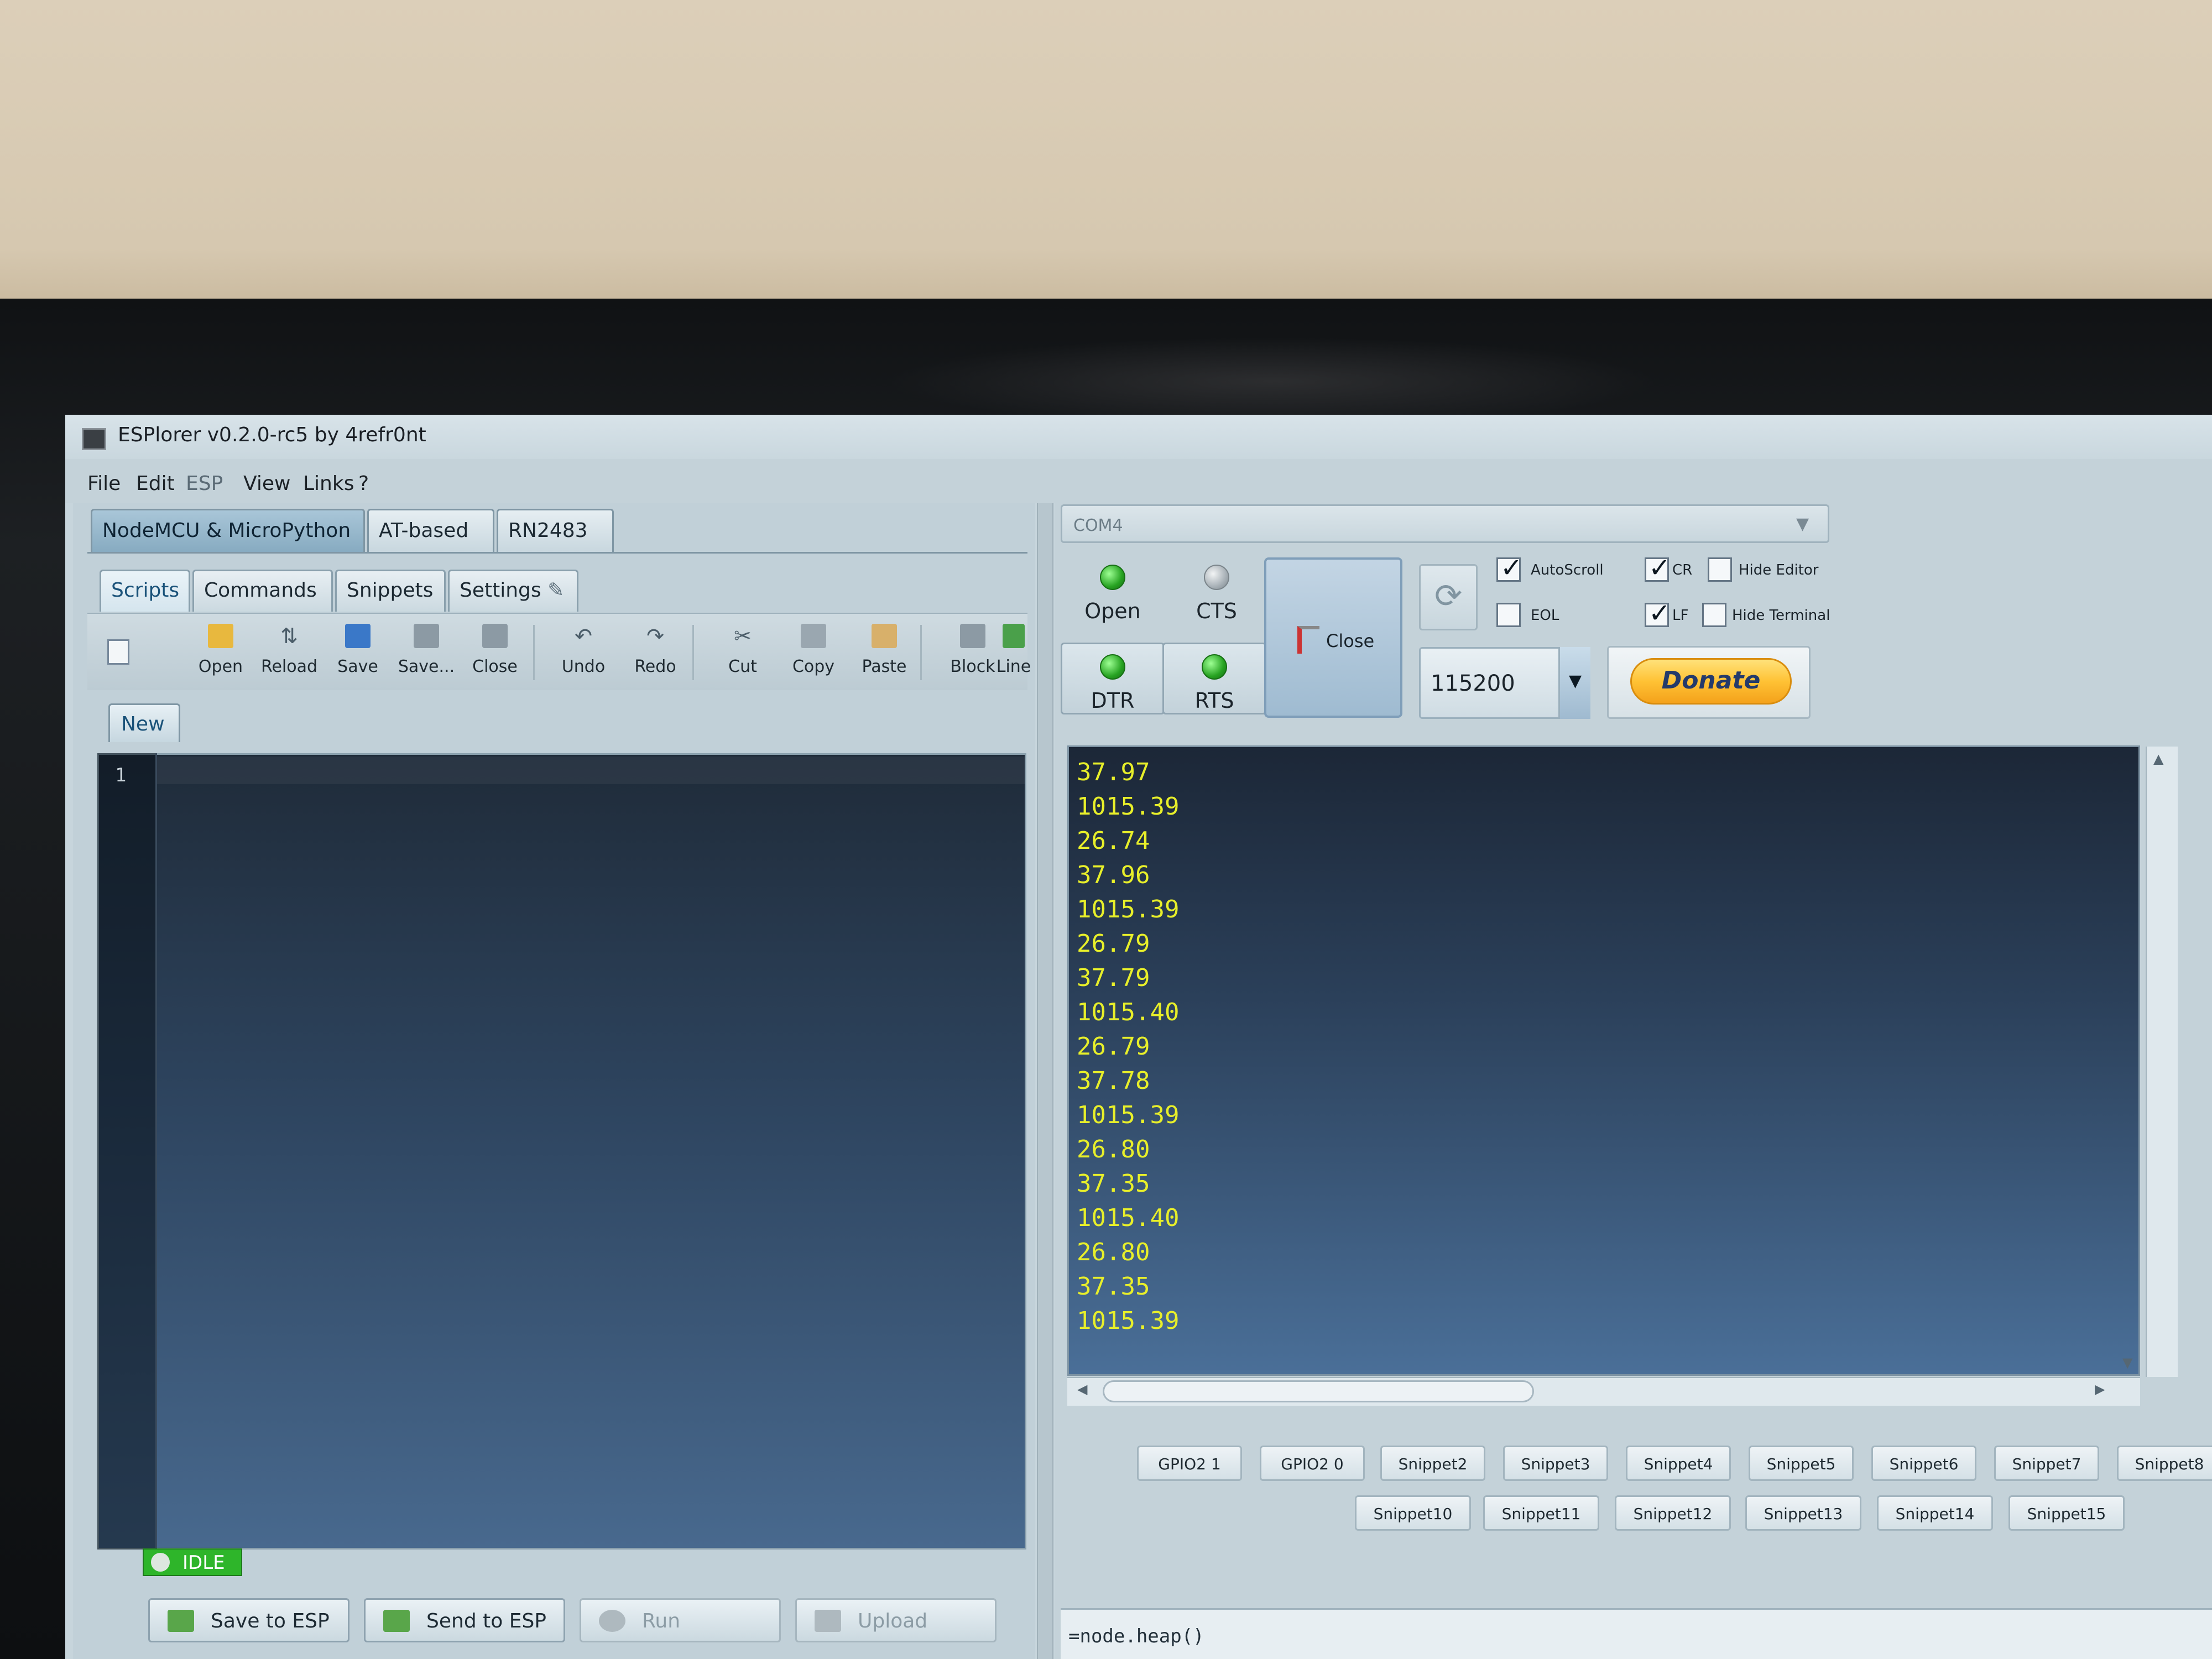  Describe the element at coordinates (221, 654) in the screenshot. I see `open-button: Open` at that location.